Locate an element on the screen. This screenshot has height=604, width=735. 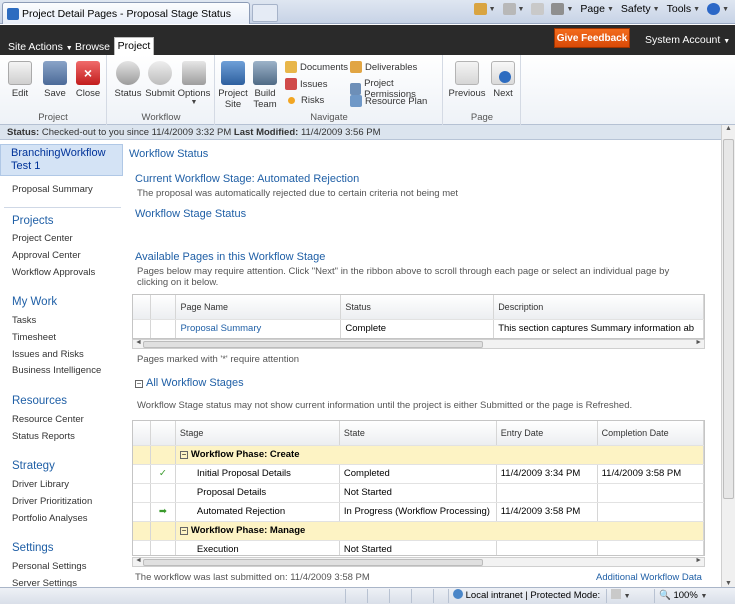
nav-item-driver-prioritization: Driver Prioritization is located at coordinates (52, 501).